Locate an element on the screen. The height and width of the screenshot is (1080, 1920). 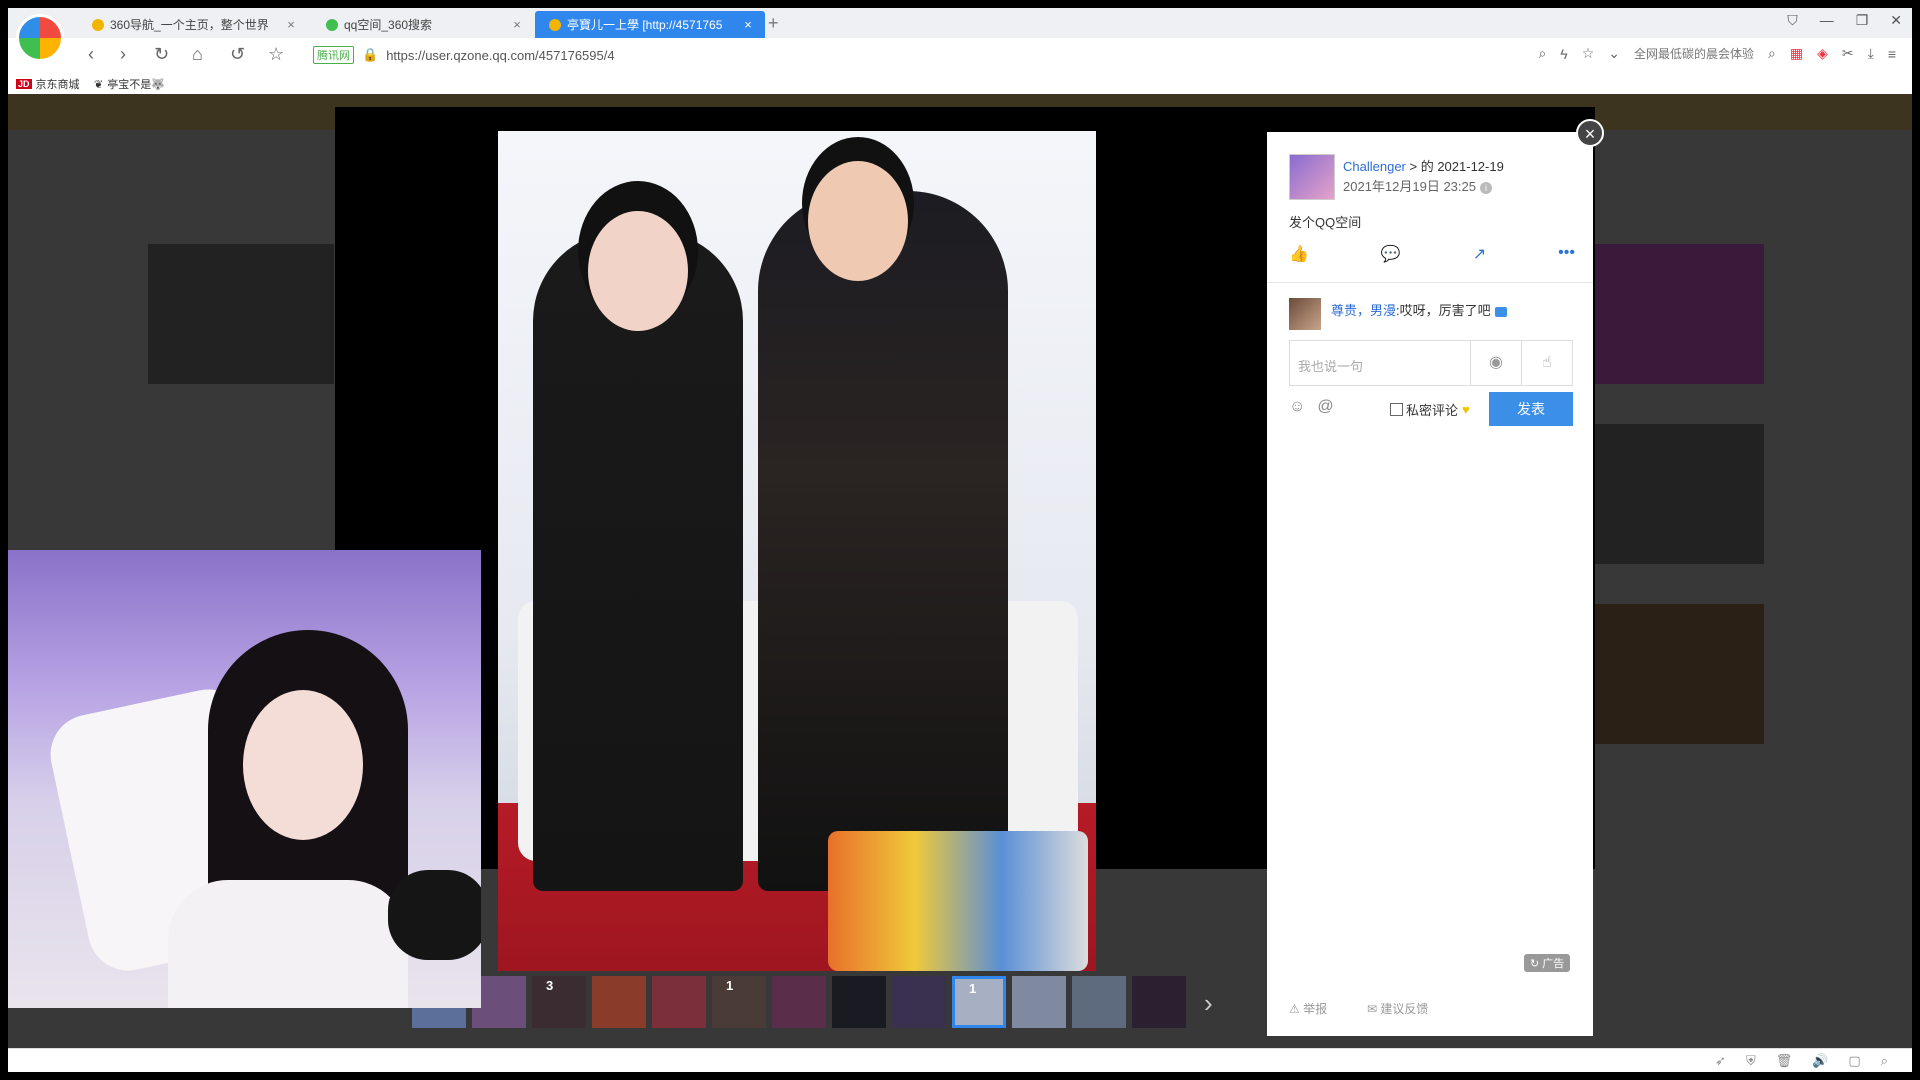
commenter-avatar is located at coordinates (1305, 314).